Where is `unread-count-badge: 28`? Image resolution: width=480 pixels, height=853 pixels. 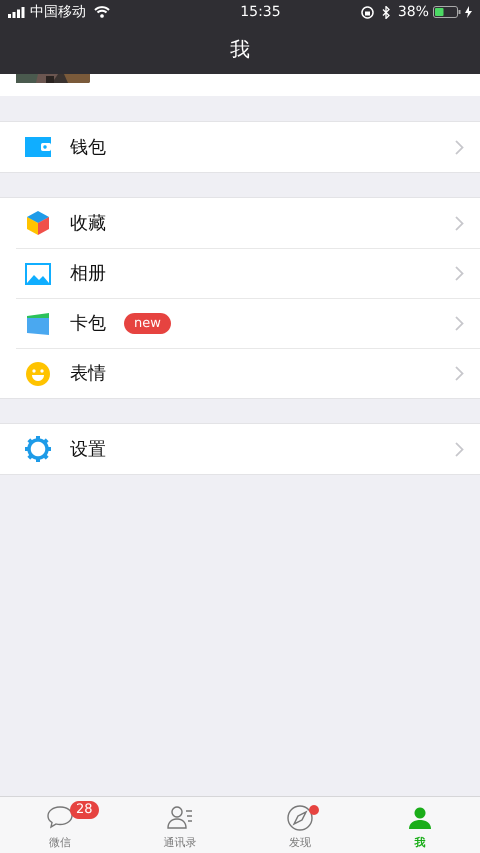 unread-count-badge: 28 is located at coordinates (84, 810).